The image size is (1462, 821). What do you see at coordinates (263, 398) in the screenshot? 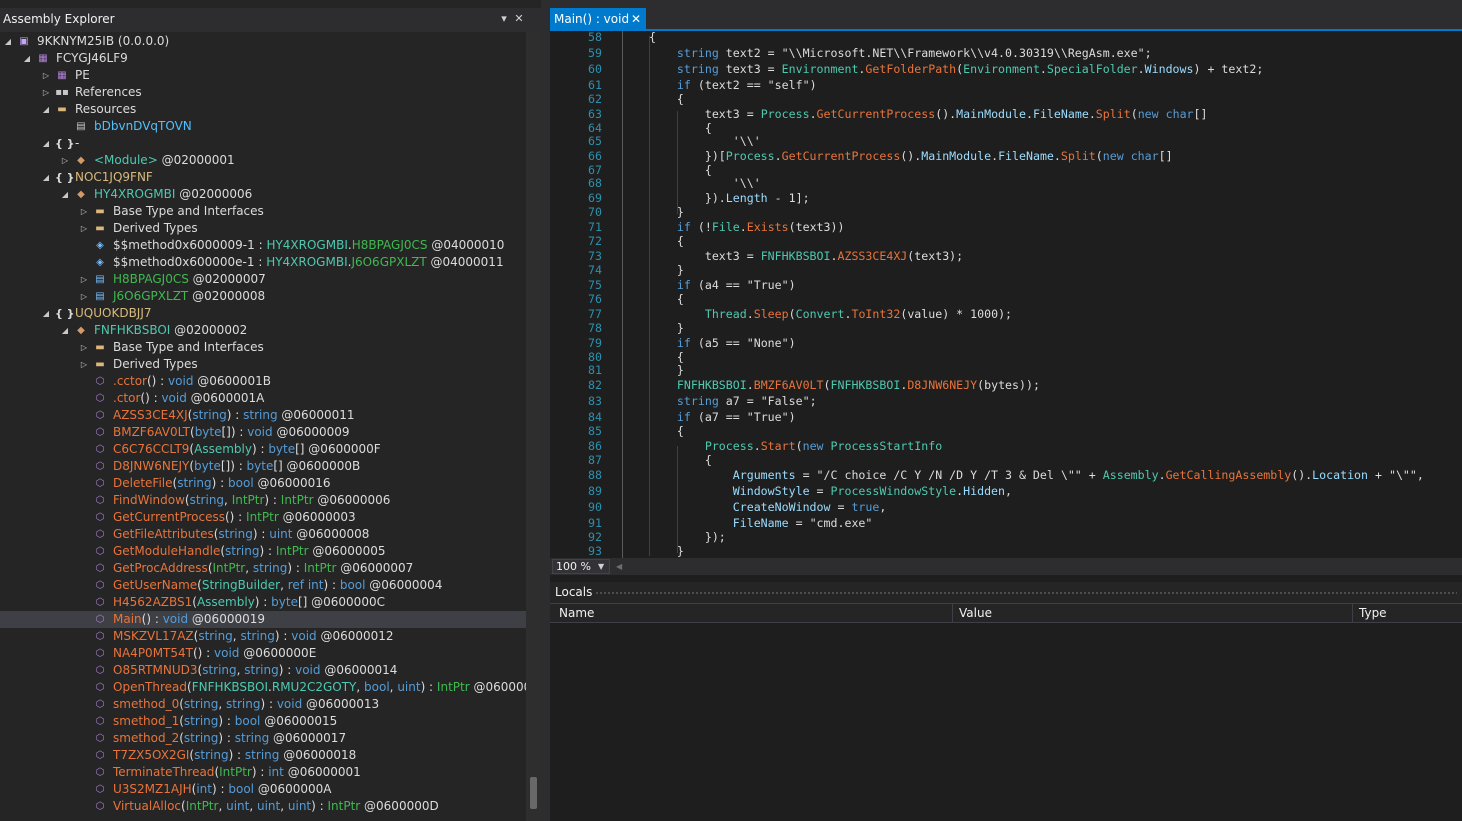
I see `tree-node: ⬡ .ctor() : void @0600001A` at bounding box center [263, 398].